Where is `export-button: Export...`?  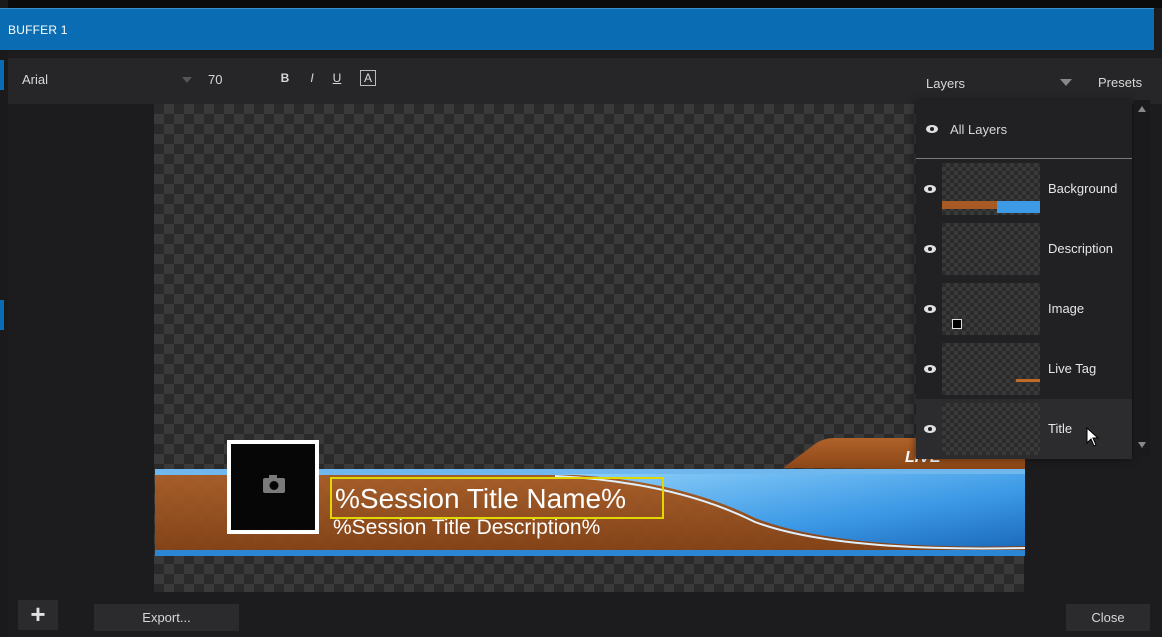 export-button: Export... is located at coordinates (166, 617).